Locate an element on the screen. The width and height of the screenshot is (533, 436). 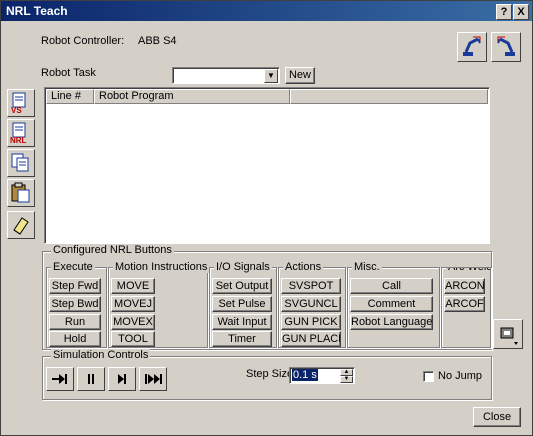
svg-text: NRL is located at coordinates (18, 140).